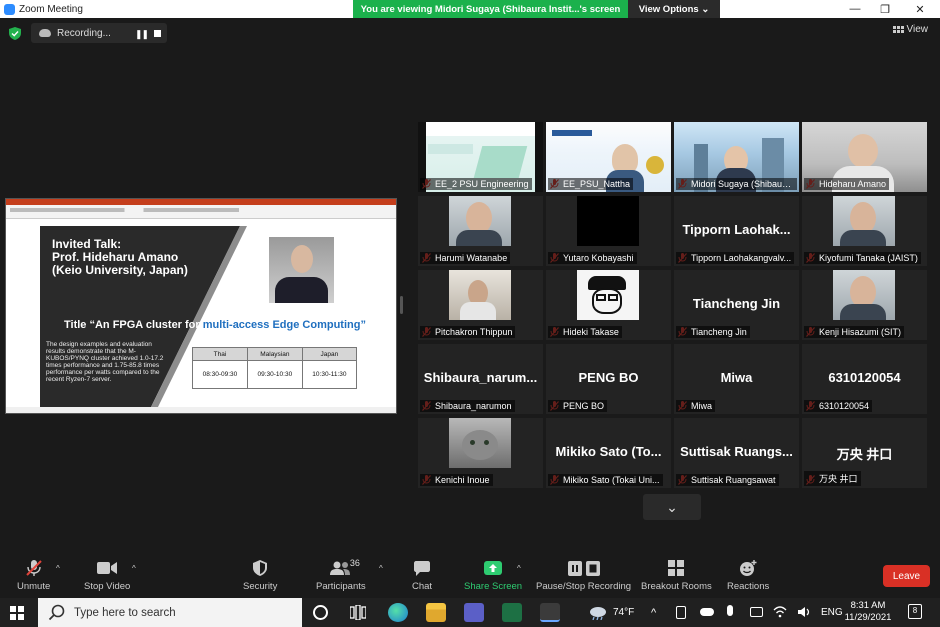 This screenshot has width=940, height=627. Describe the element at coordinates (672, 507) in the screenshot. I see `gallery-scroll-button: ⌄` at that location.